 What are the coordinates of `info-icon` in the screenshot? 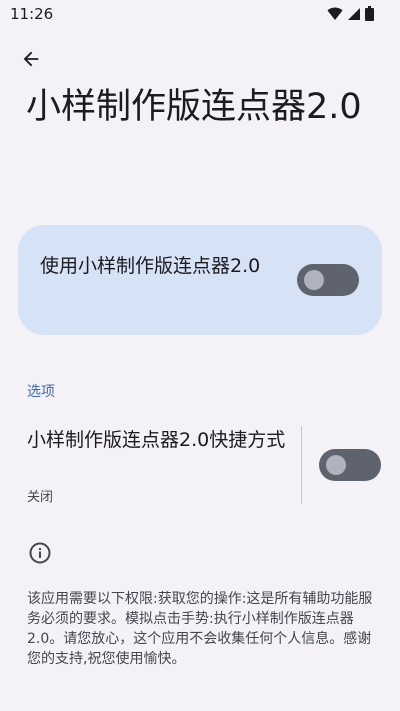 It's located at (40, 553).